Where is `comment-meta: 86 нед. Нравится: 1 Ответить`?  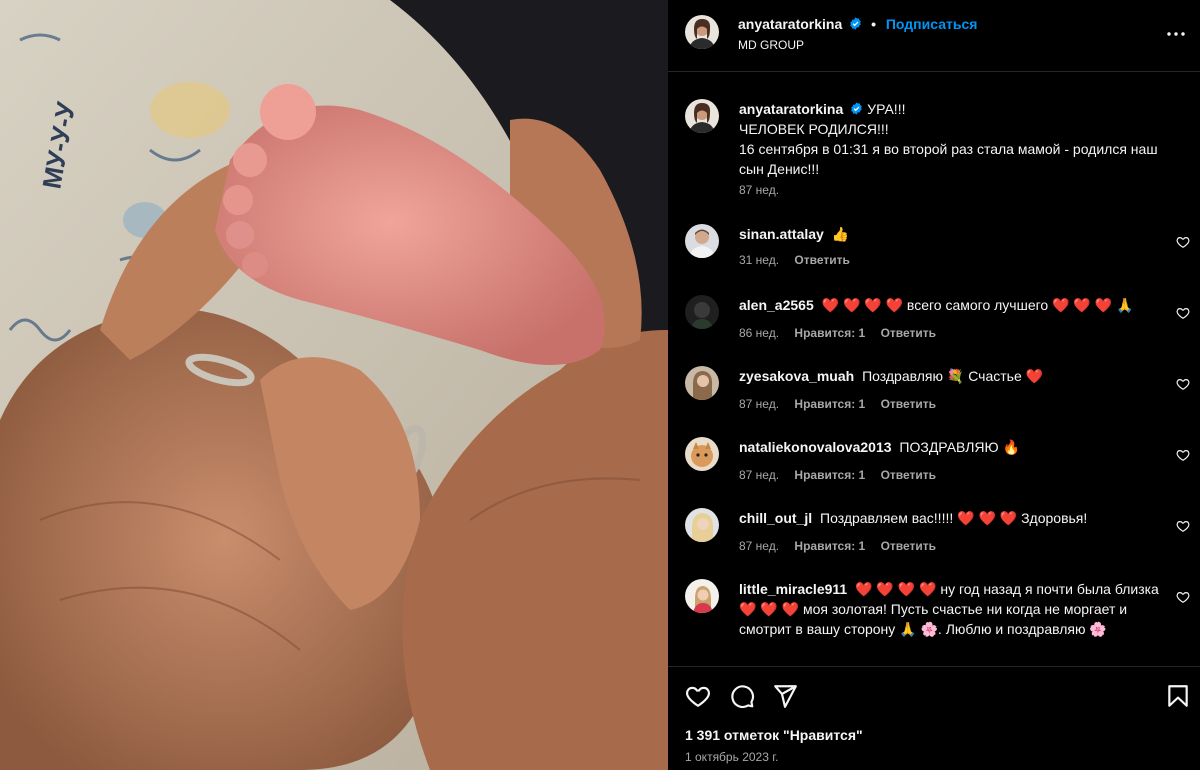
comment-meta: 86 нед. Нравится: 1 Ответить is located at coordinates (843, 333).